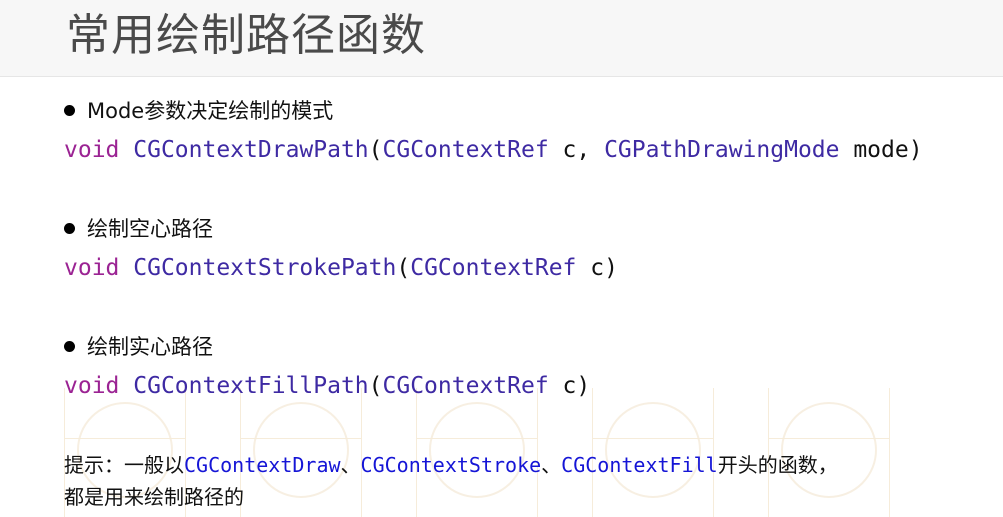  Describe the element at coordinates (154, 497) in the screenshot. I see `tip-line-2: 都是用来绘制路径的` at that location.